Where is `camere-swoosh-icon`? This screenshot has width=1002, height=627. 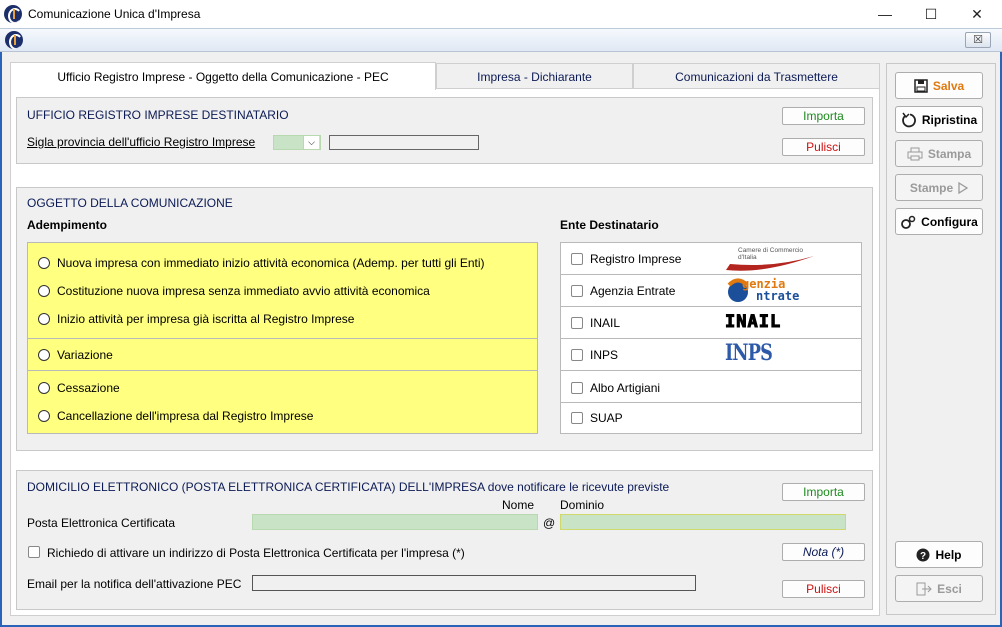 camere-swoosh-icon is located at coordinates (770, 263).